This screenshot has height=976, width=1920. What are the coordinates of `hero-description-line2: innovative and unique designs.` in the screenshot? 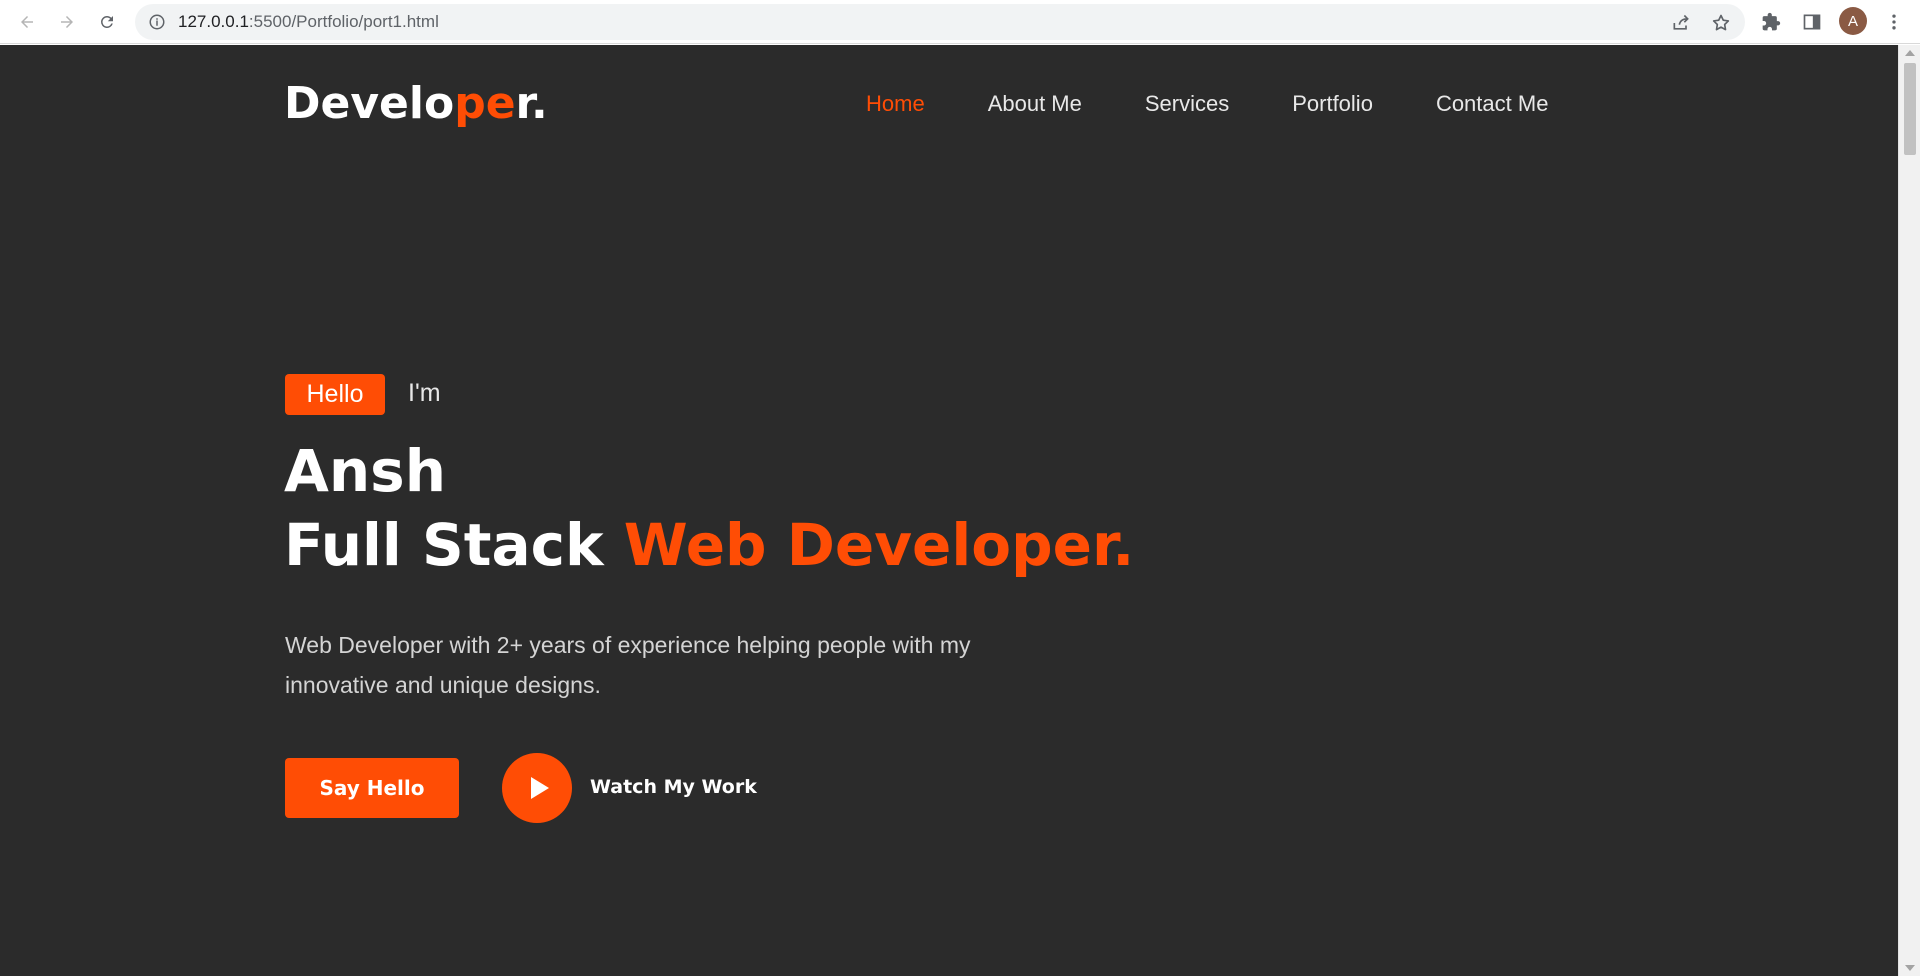 It's located at (443, 685).